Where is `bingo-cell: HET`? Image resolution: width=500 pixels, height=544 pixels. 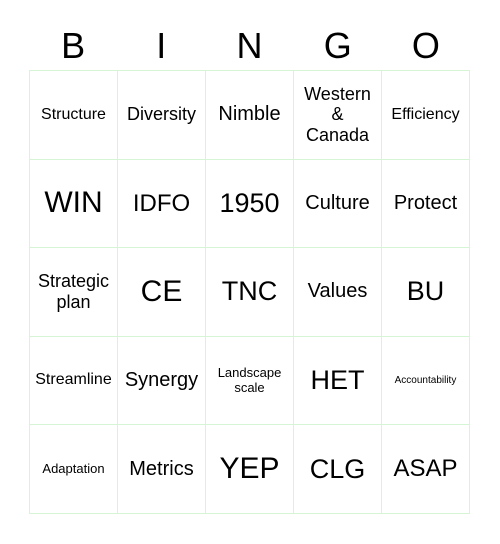
bingo-cell: HET is located at coordinates (338, 381).